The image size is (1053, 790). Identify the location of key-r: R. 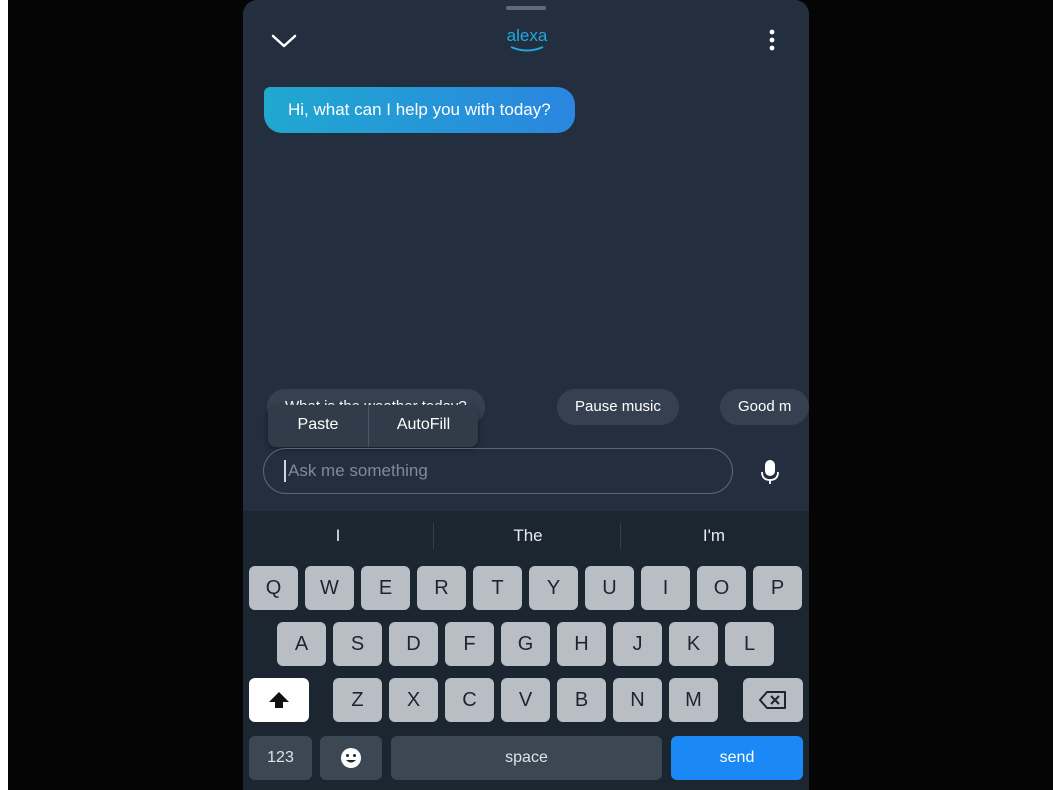
(441, 588).